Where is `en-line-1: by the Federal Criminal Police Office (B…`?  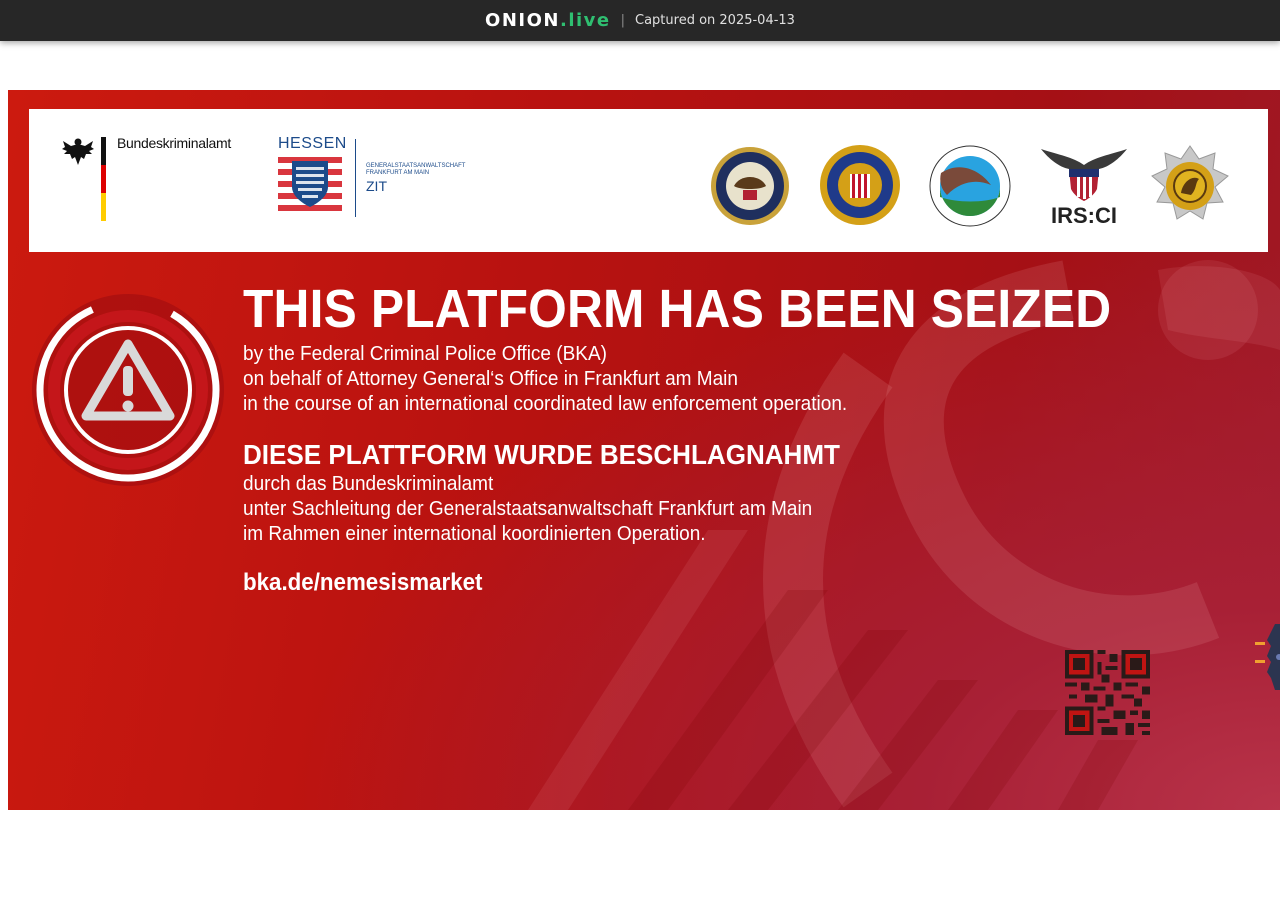 en-line-1: by the Federal Criminal Police Office (B… is located at coordinates (425, 354).